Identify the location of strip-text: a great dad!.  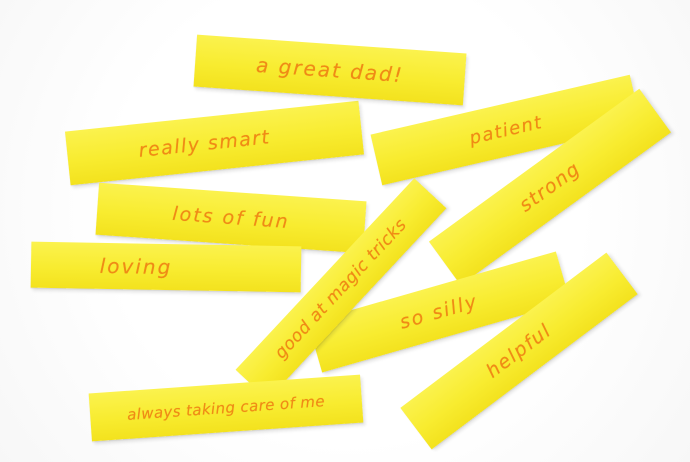
(330, 70).